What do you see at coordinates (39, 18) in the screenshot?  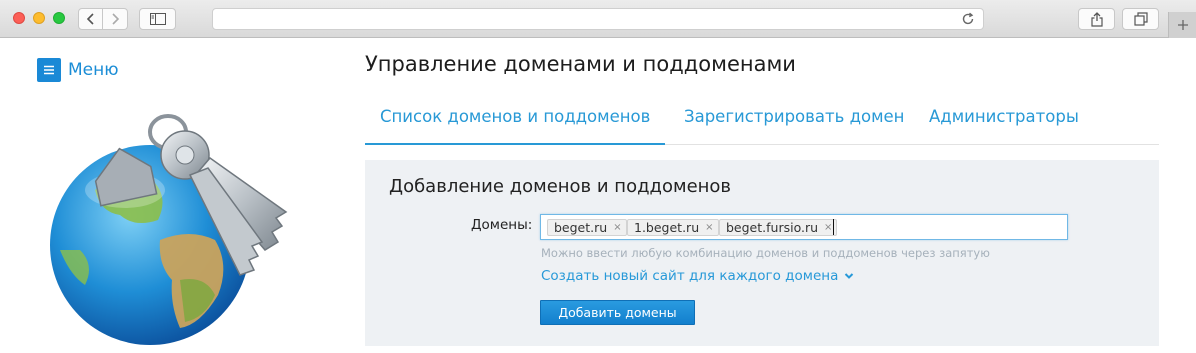 I see `minimize-window-button` at bounding box center [39, 18].